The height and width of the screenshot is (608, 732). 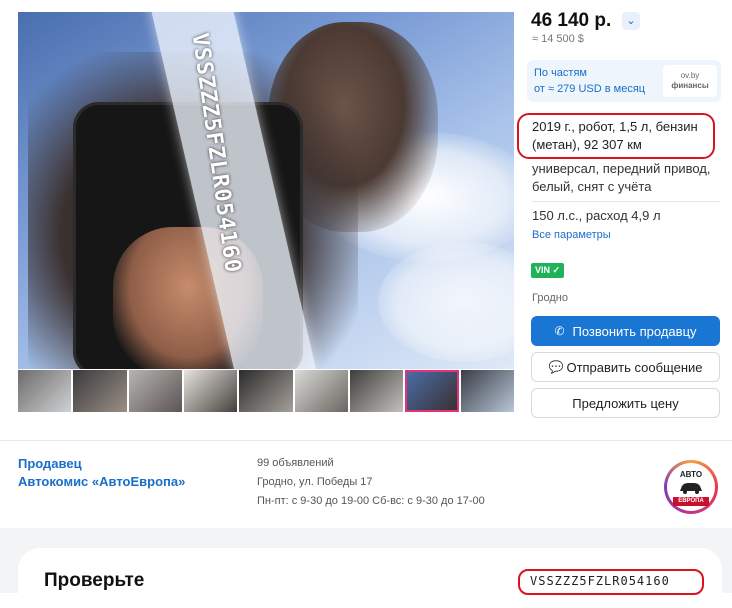 I want to click on chevron-down-icon: ⌄, so click(x=631, y=21).